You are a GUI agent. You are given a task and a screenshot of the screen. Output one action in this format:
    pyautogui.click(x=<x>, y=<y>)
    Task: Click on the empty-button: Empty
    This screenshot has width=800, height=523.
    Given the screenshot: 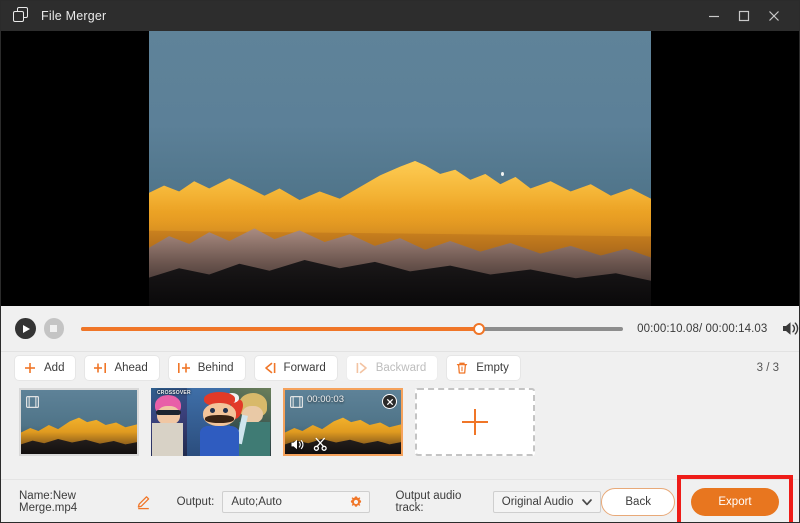 What is the action you would take?
    pyautogui.click(x=483, y=368)
    